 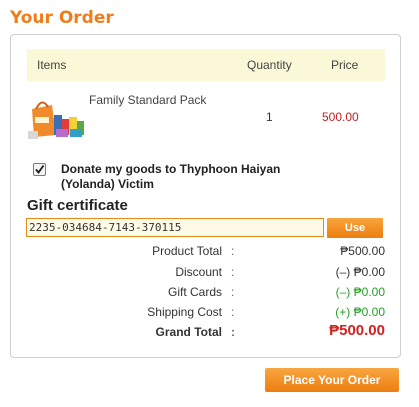 What do you see at coordinates (184, 312) in the screenshot?
I see `summary-label: Shipping Cost` at bounding box center [184, 312].